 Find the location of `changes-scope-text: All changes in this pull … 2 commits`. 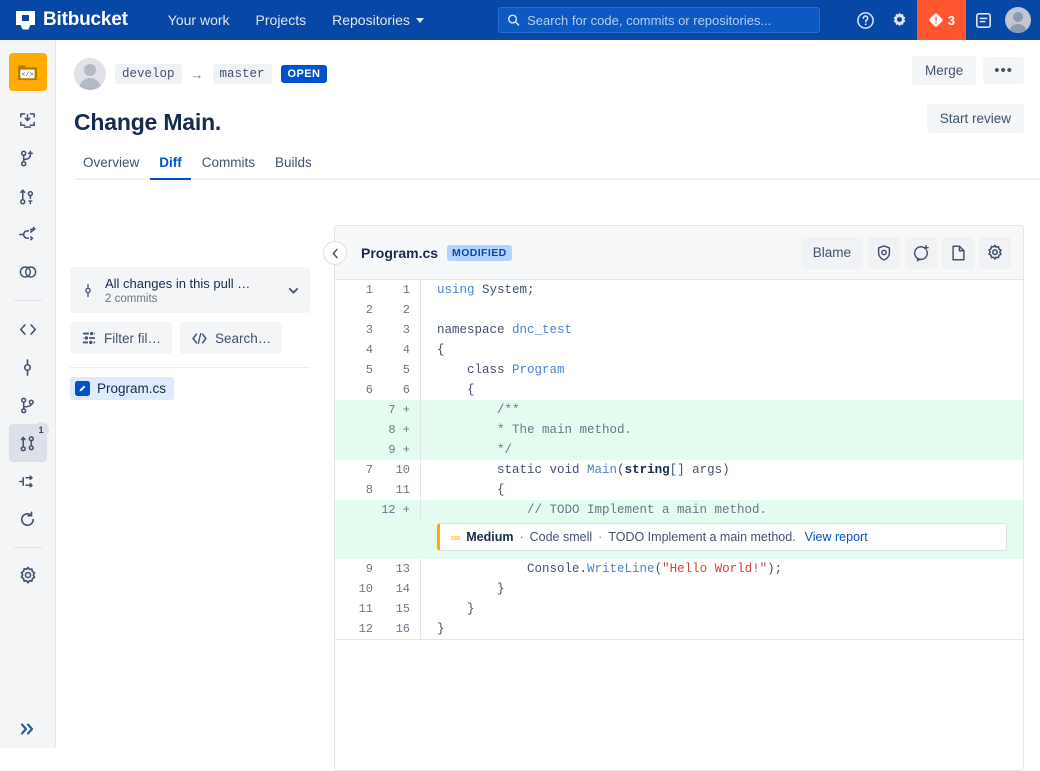

changes-scope-text: All changes in this pull … 2 commits is located at coordinates (191, 290).